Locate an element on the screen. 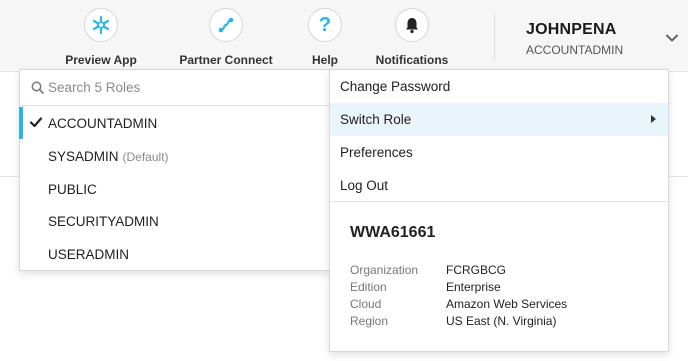 The width and height of the screenshot is (688, 361). role-label: PUBLIC is located at coordinates (72, 189).